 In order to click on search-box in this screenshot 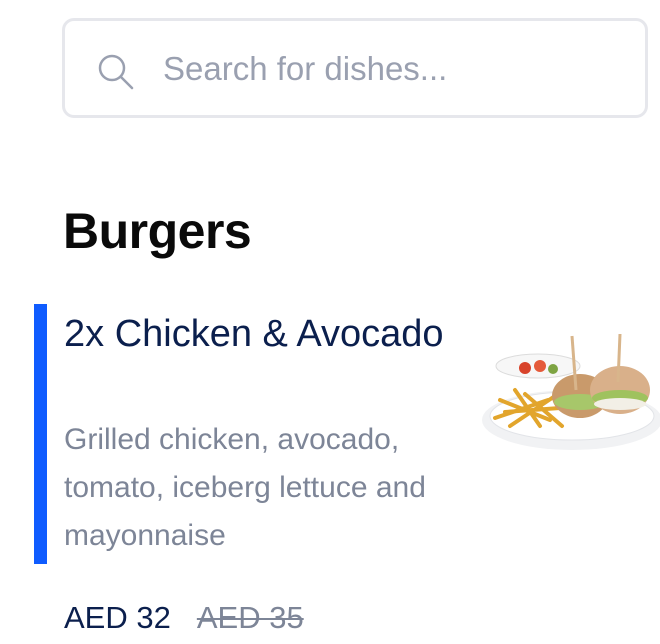, I will do `click(355, 68)`.